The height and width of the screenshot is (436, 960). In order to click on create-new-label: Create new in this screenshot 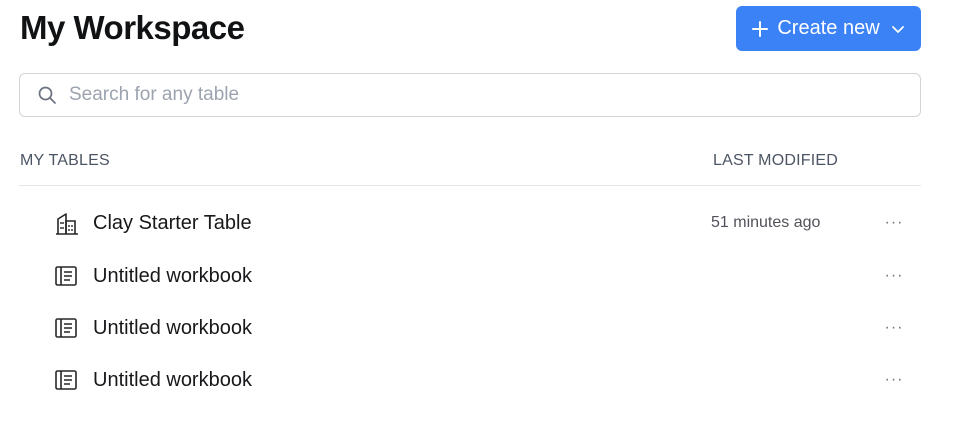, I will do `click(828, 28)`.